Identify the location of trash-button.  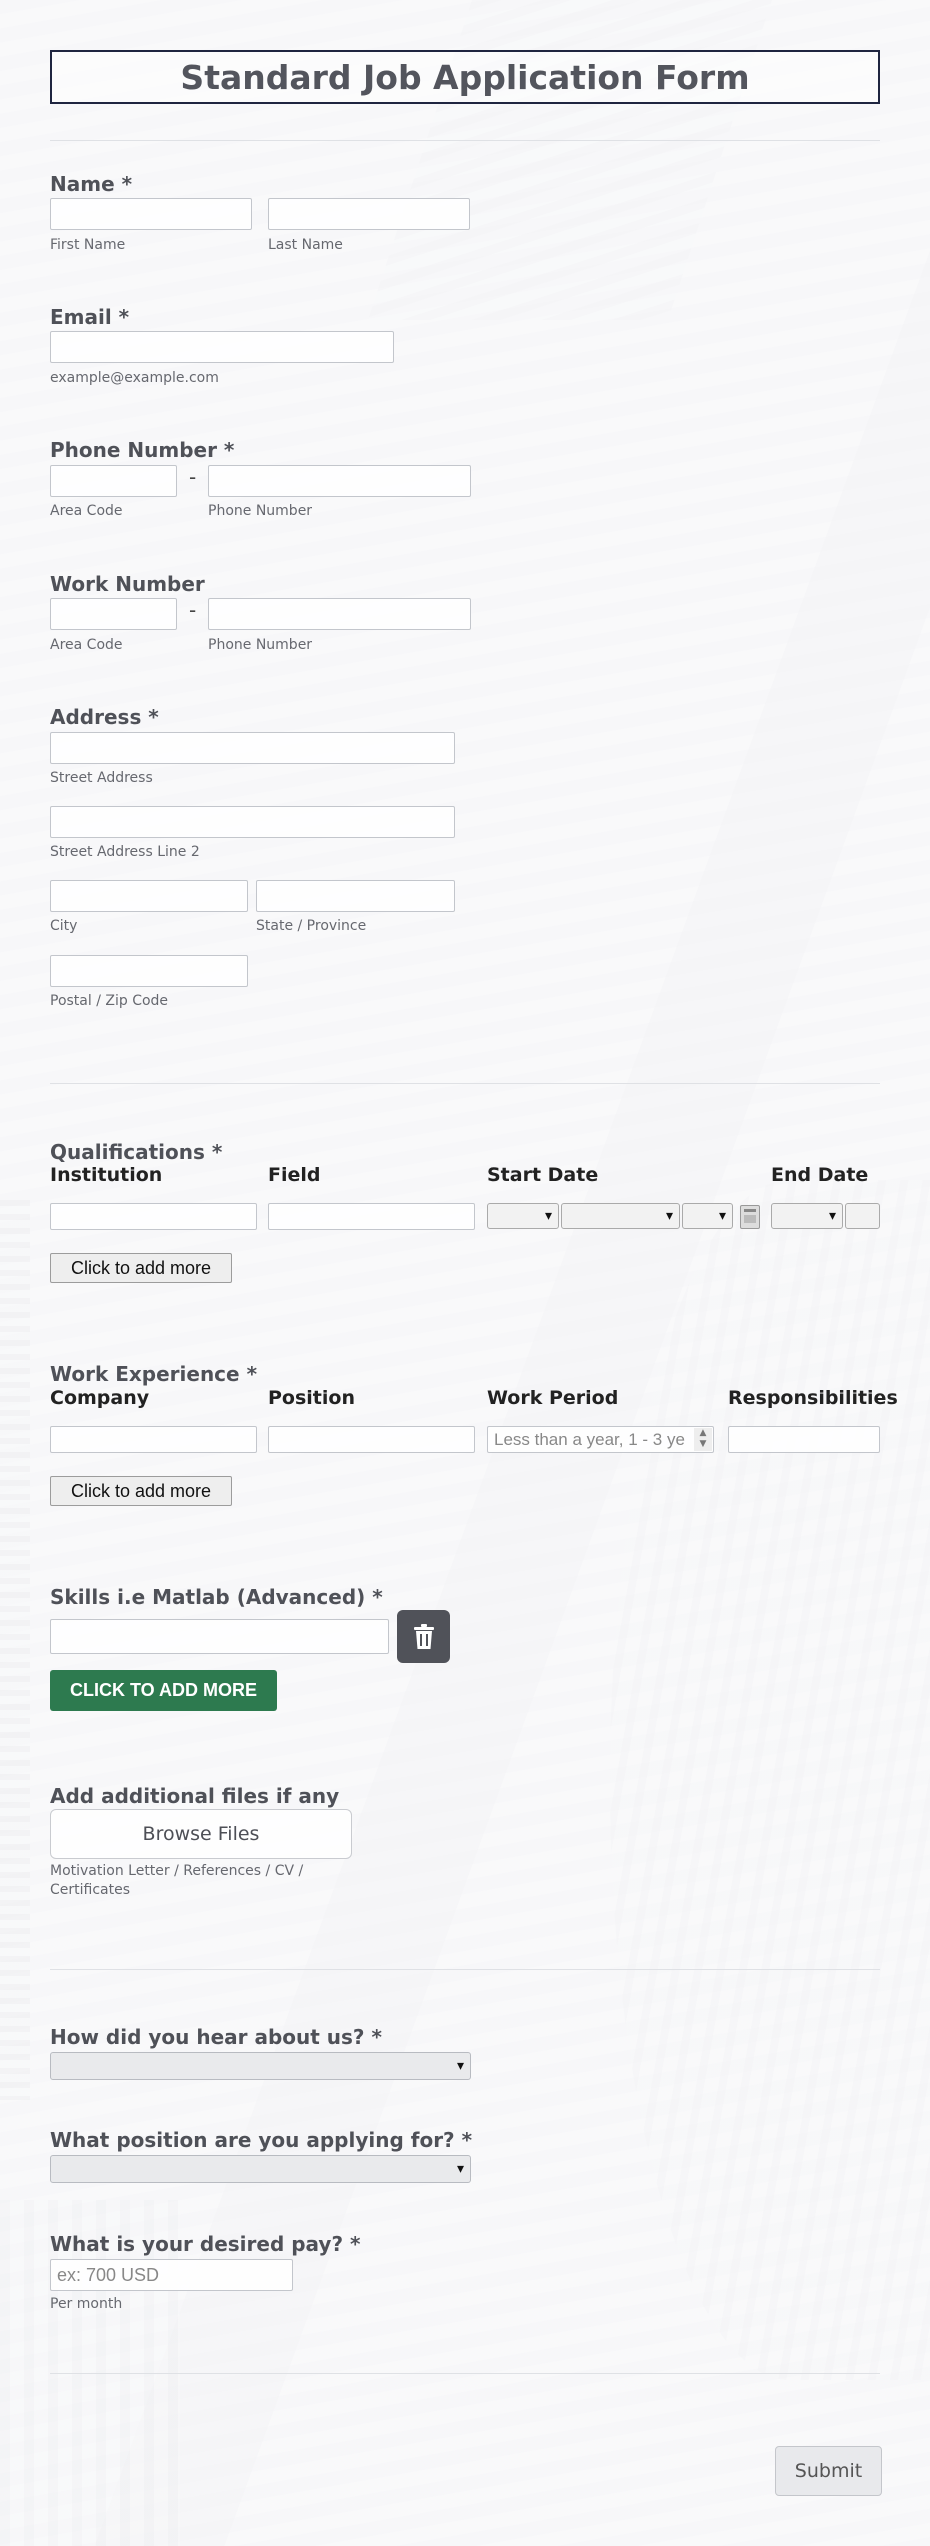
(423, 1636).